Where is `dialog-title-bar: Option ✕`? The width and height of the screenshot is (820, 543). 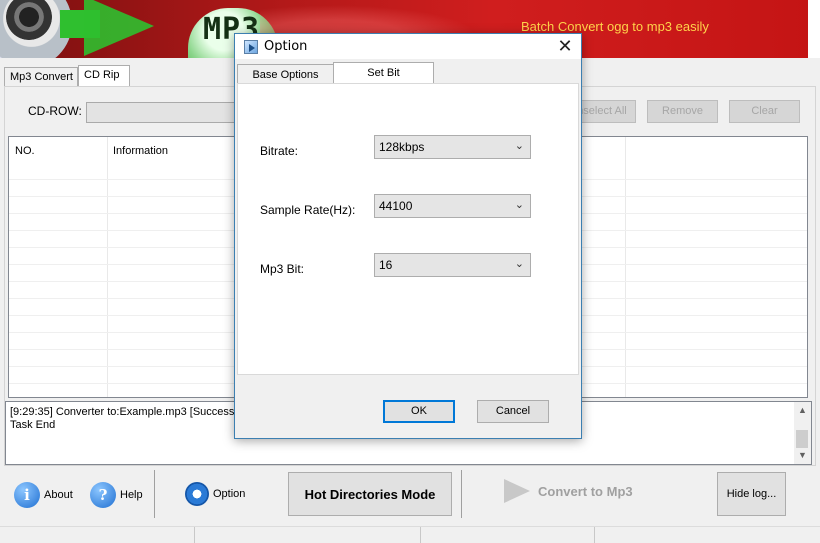
dialog-title-bar: Option ✕ is located at coordinates (408, 46).